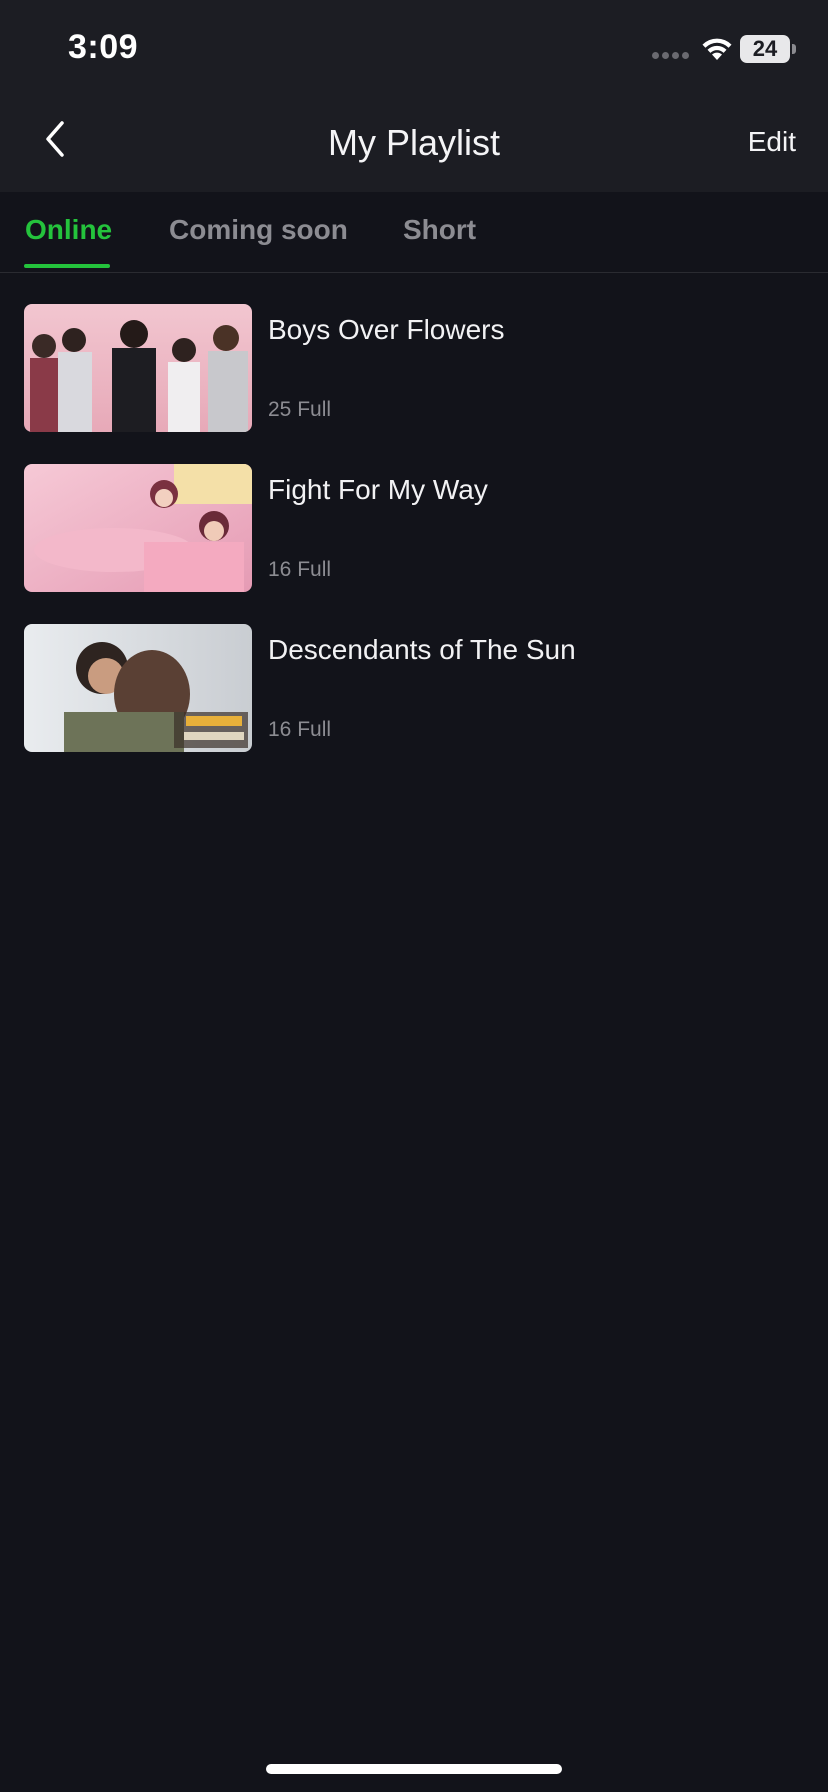 The image size is (828, 1792). Describe the element at coordinates (258, 230) in the screenshot. I see `tab-coming-soon: Coming soon` at that location.